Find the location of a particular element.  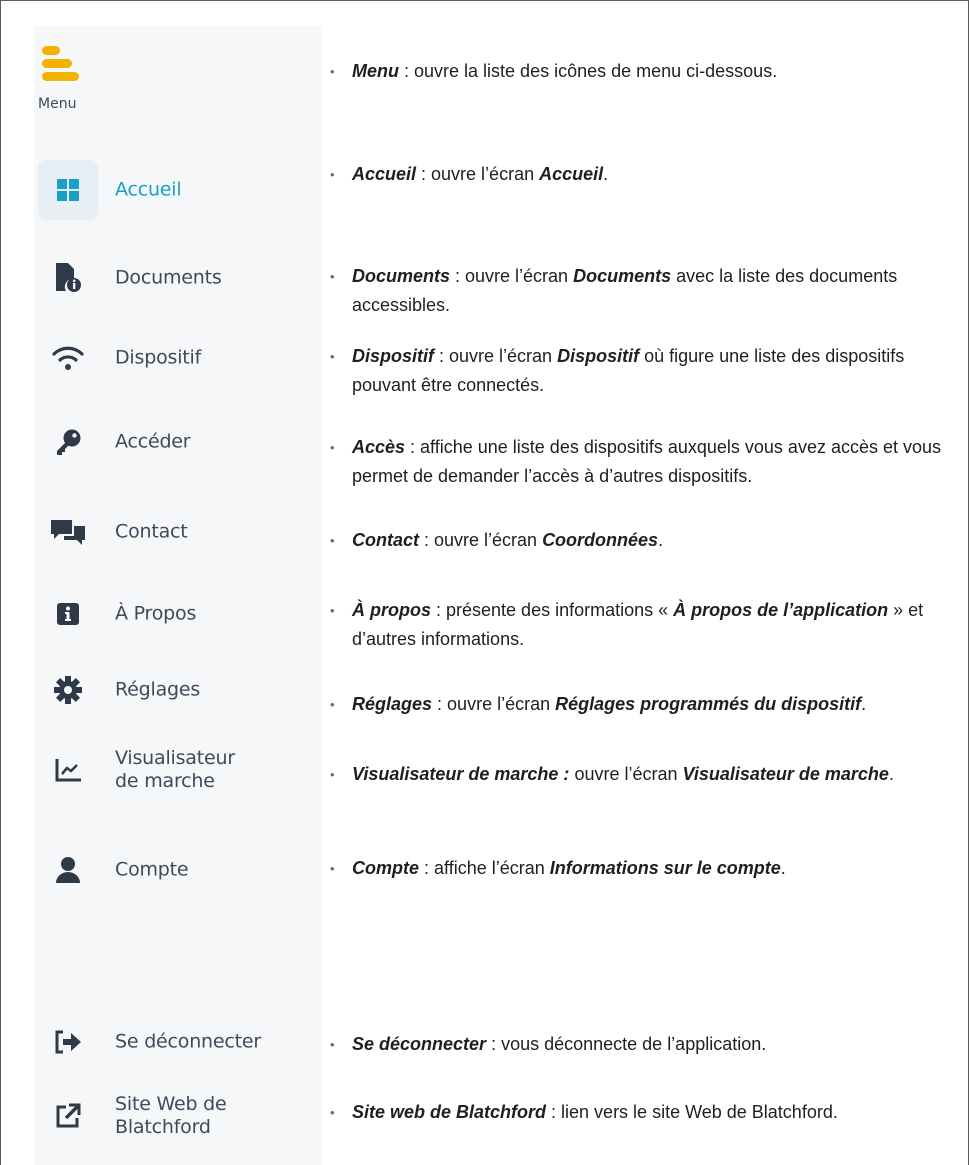

nav-item-apropos: À Propos is located at coordinates (178, 614).